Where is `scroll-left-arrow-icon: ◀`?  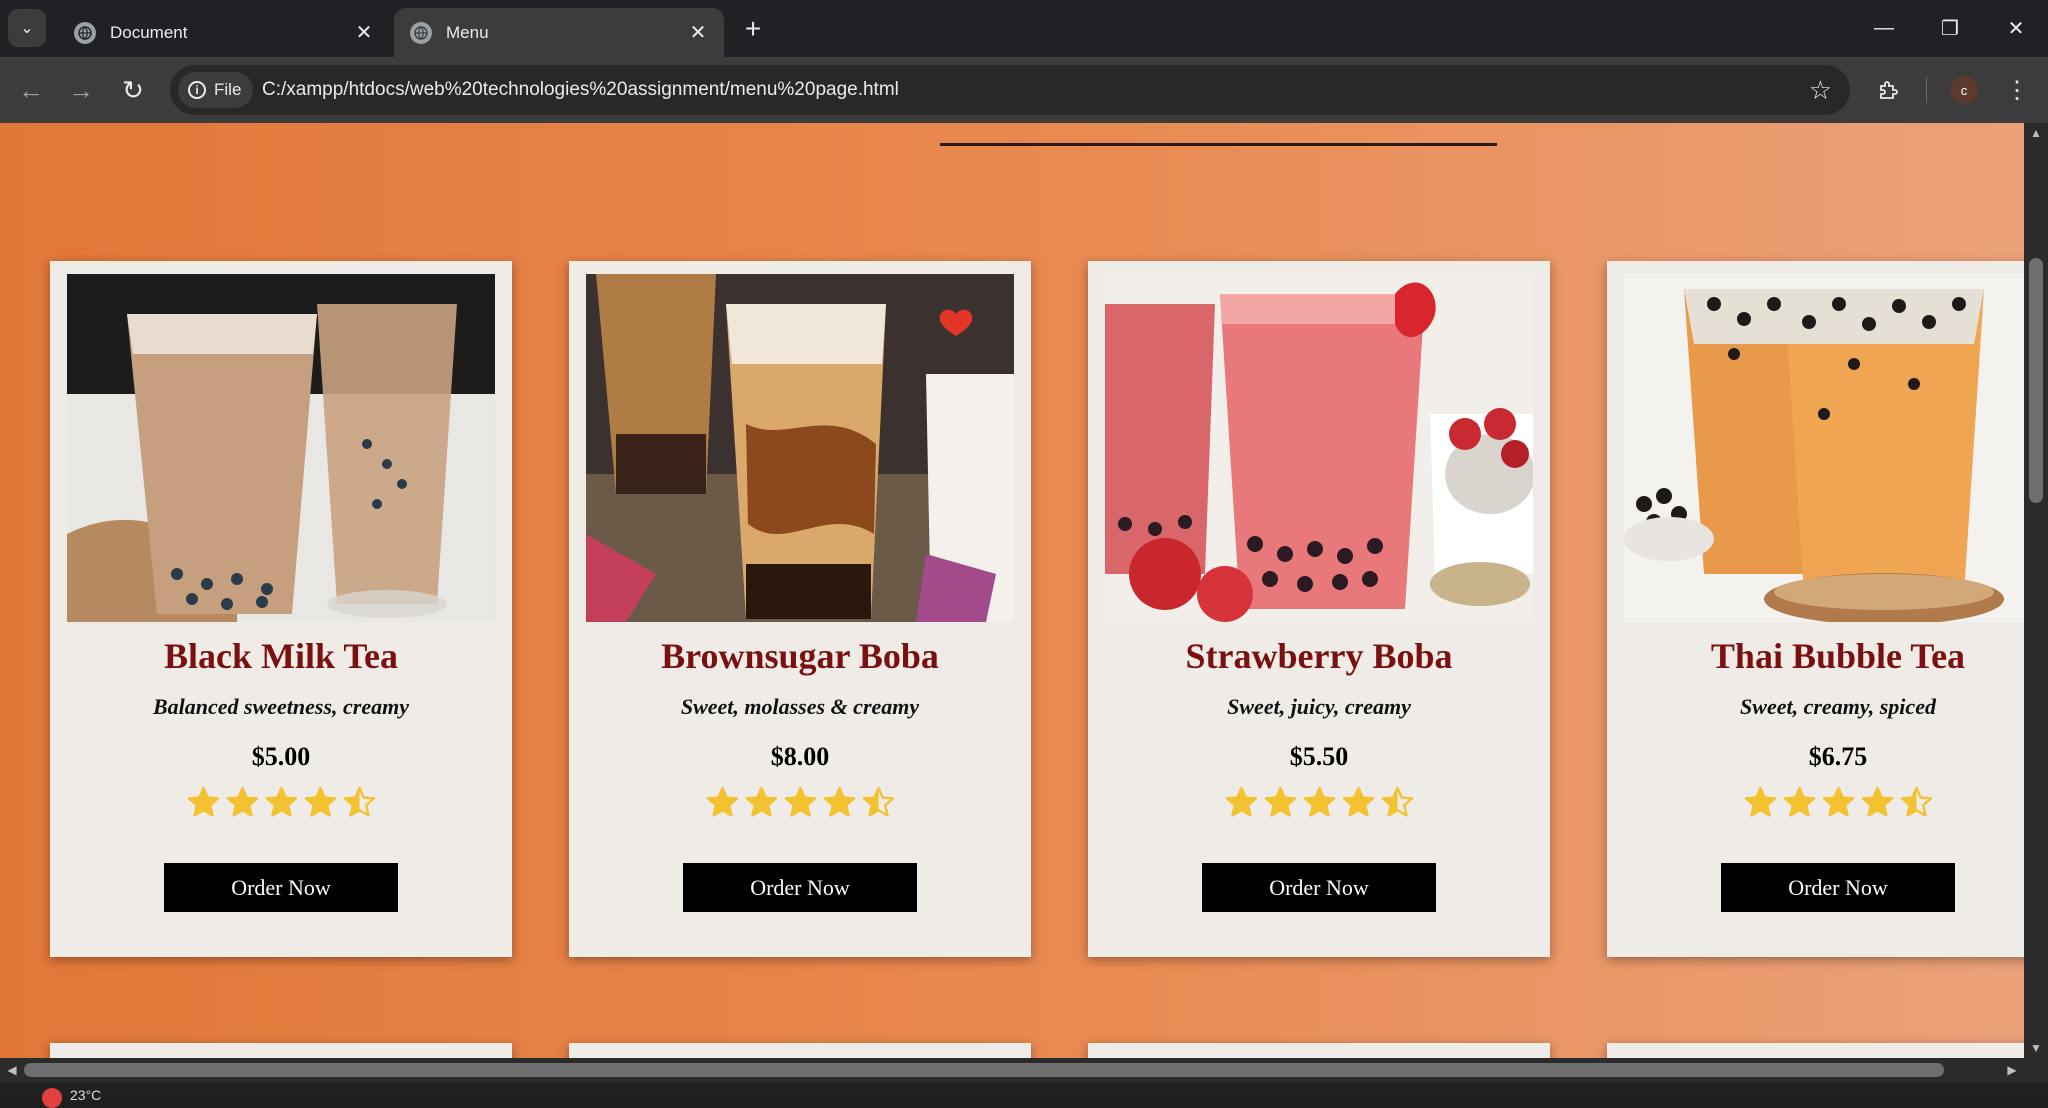
scroll-left-arrow-icon: ◀ is located at coordinates (12, 1070).